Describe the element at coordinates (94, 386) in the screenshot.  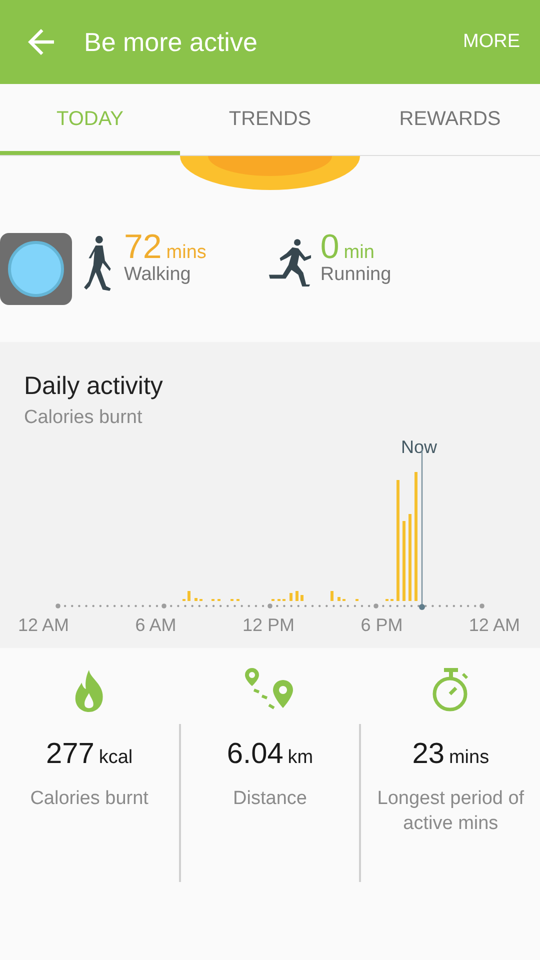
I see `section-title: Daily activity` at that location.